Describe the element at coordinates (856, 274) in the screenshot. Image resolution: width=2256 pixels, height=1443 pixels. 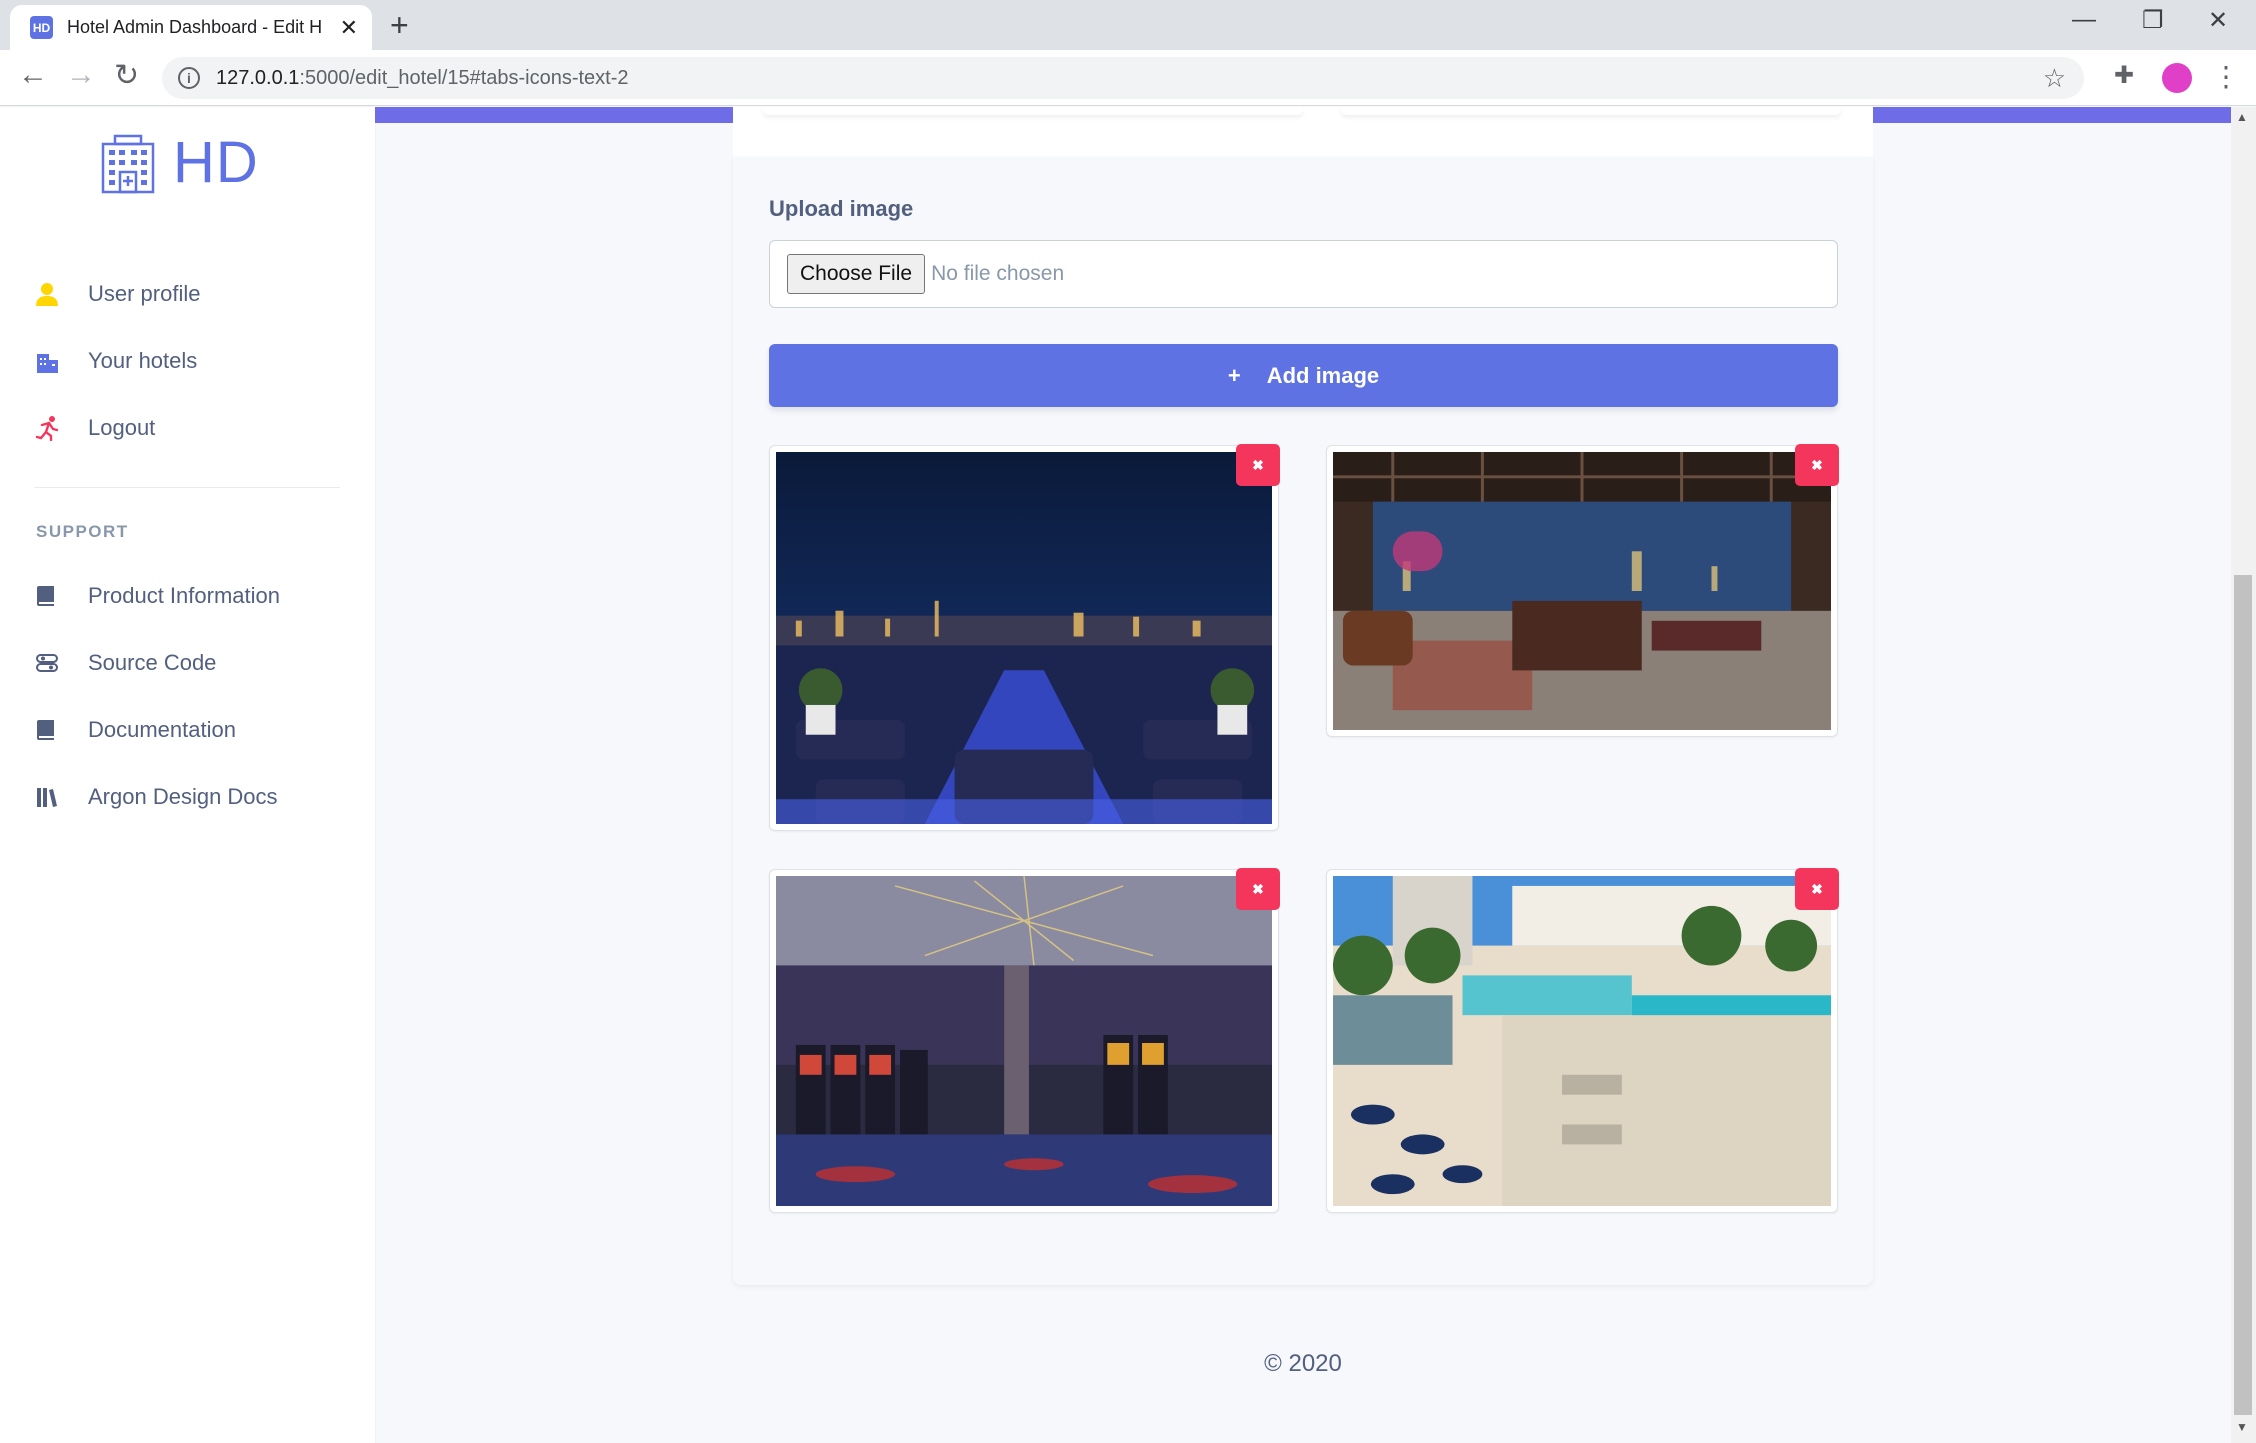
I see `choose-file-button: Choose File` at that location.